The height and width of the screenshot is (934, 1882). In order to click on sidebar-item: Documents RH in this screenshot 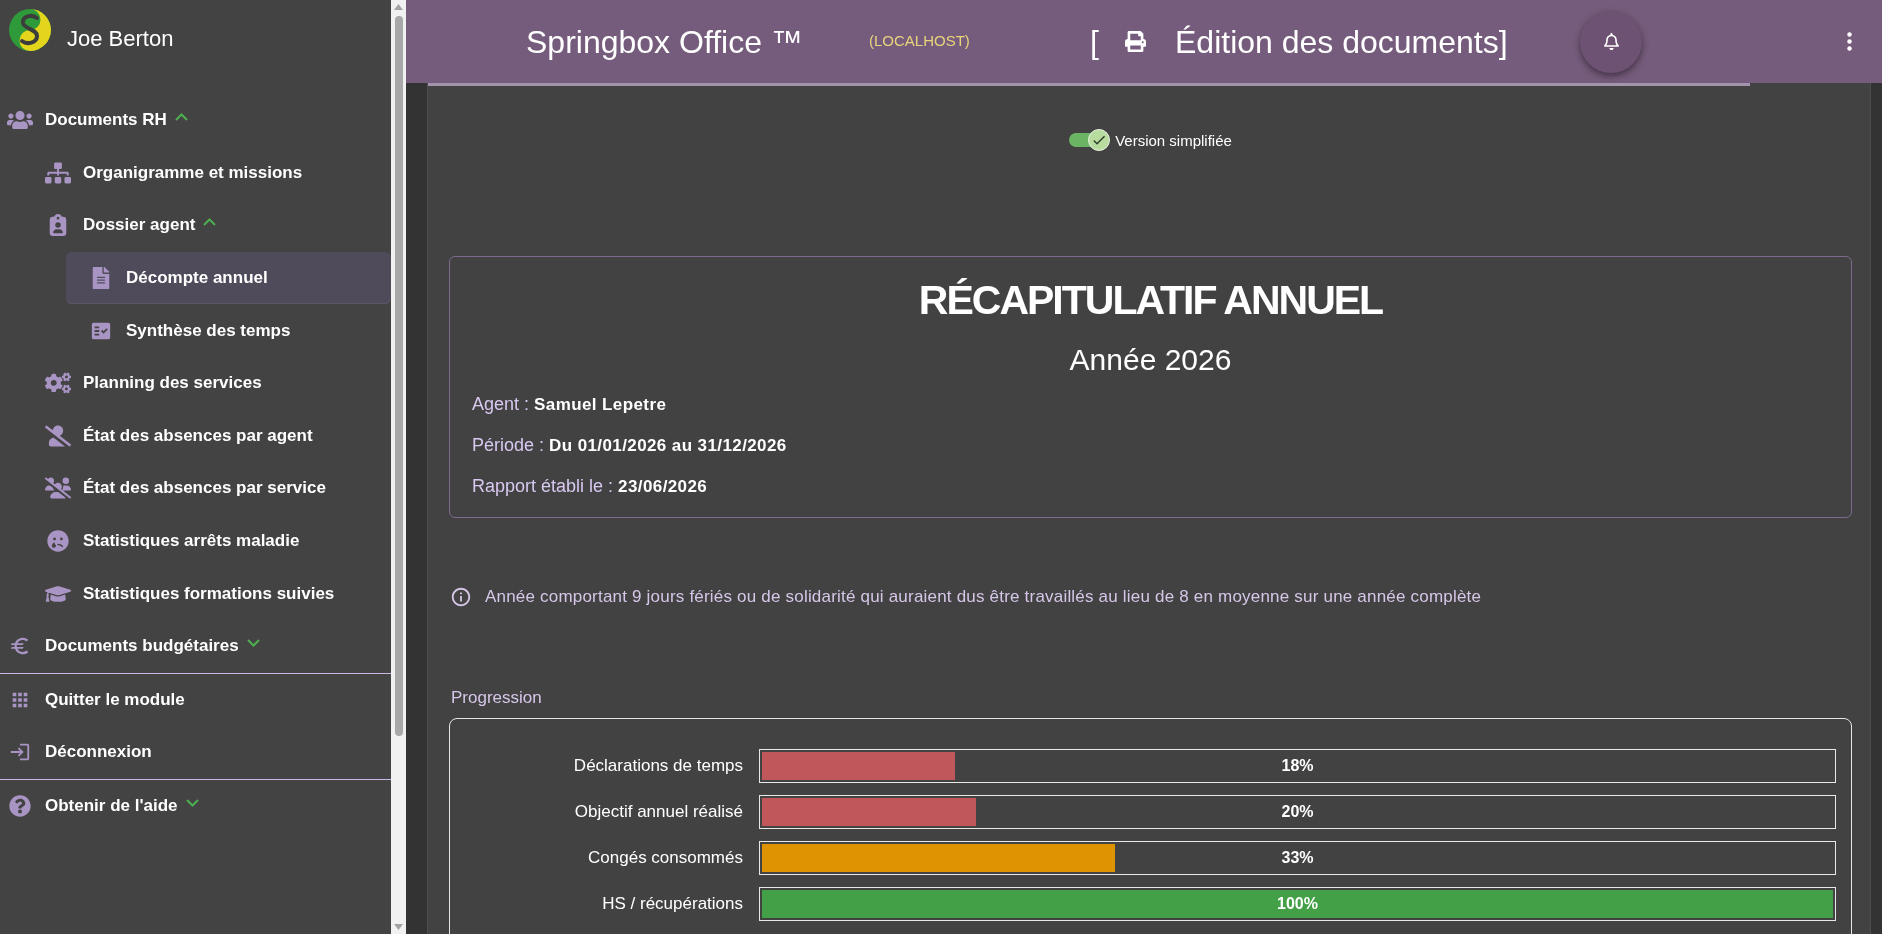, I will do `click(195, 120)`.